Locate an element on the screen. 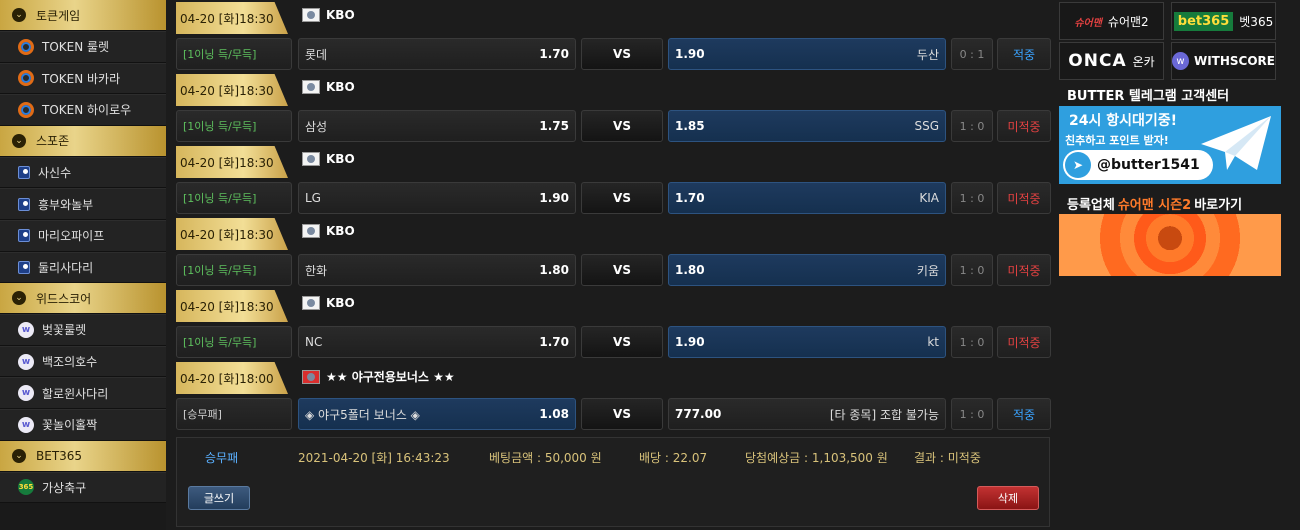  sidebar-item-sasinsu: 사신수 is located at coordinates (83, 172).